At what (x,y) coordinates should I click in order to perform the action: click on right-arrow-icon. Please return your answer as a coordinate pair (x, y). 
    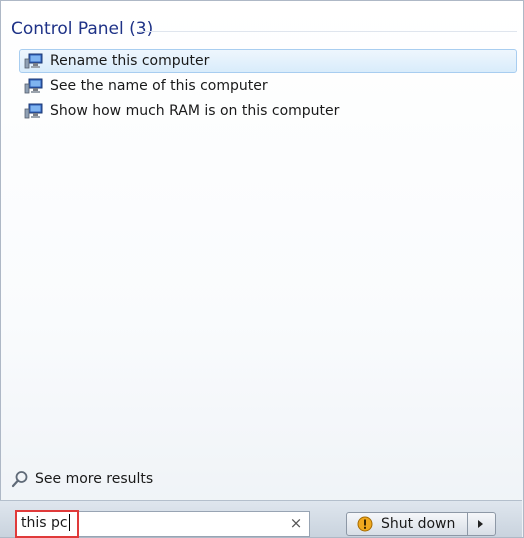
    Looking at the image, I should click on (480, 524).